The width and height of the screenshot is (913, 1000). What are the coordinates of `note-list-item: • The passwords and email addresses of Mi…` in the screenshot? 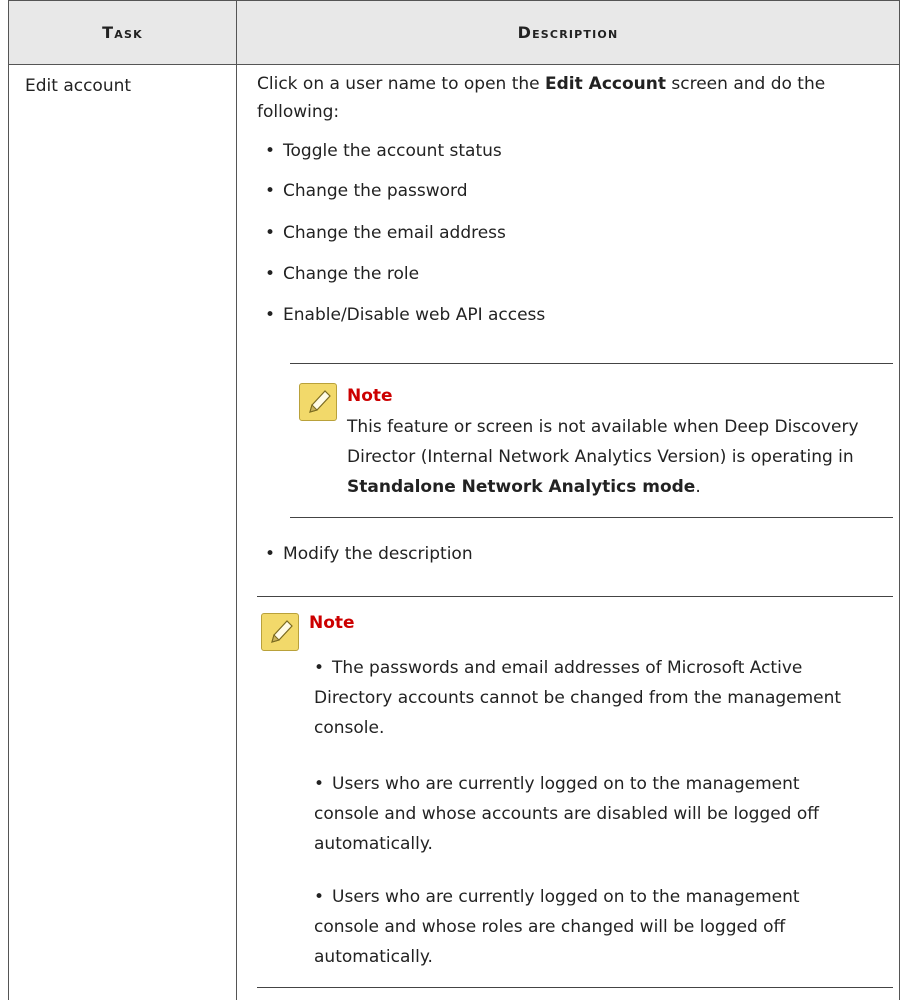 It's located at (578, 698).